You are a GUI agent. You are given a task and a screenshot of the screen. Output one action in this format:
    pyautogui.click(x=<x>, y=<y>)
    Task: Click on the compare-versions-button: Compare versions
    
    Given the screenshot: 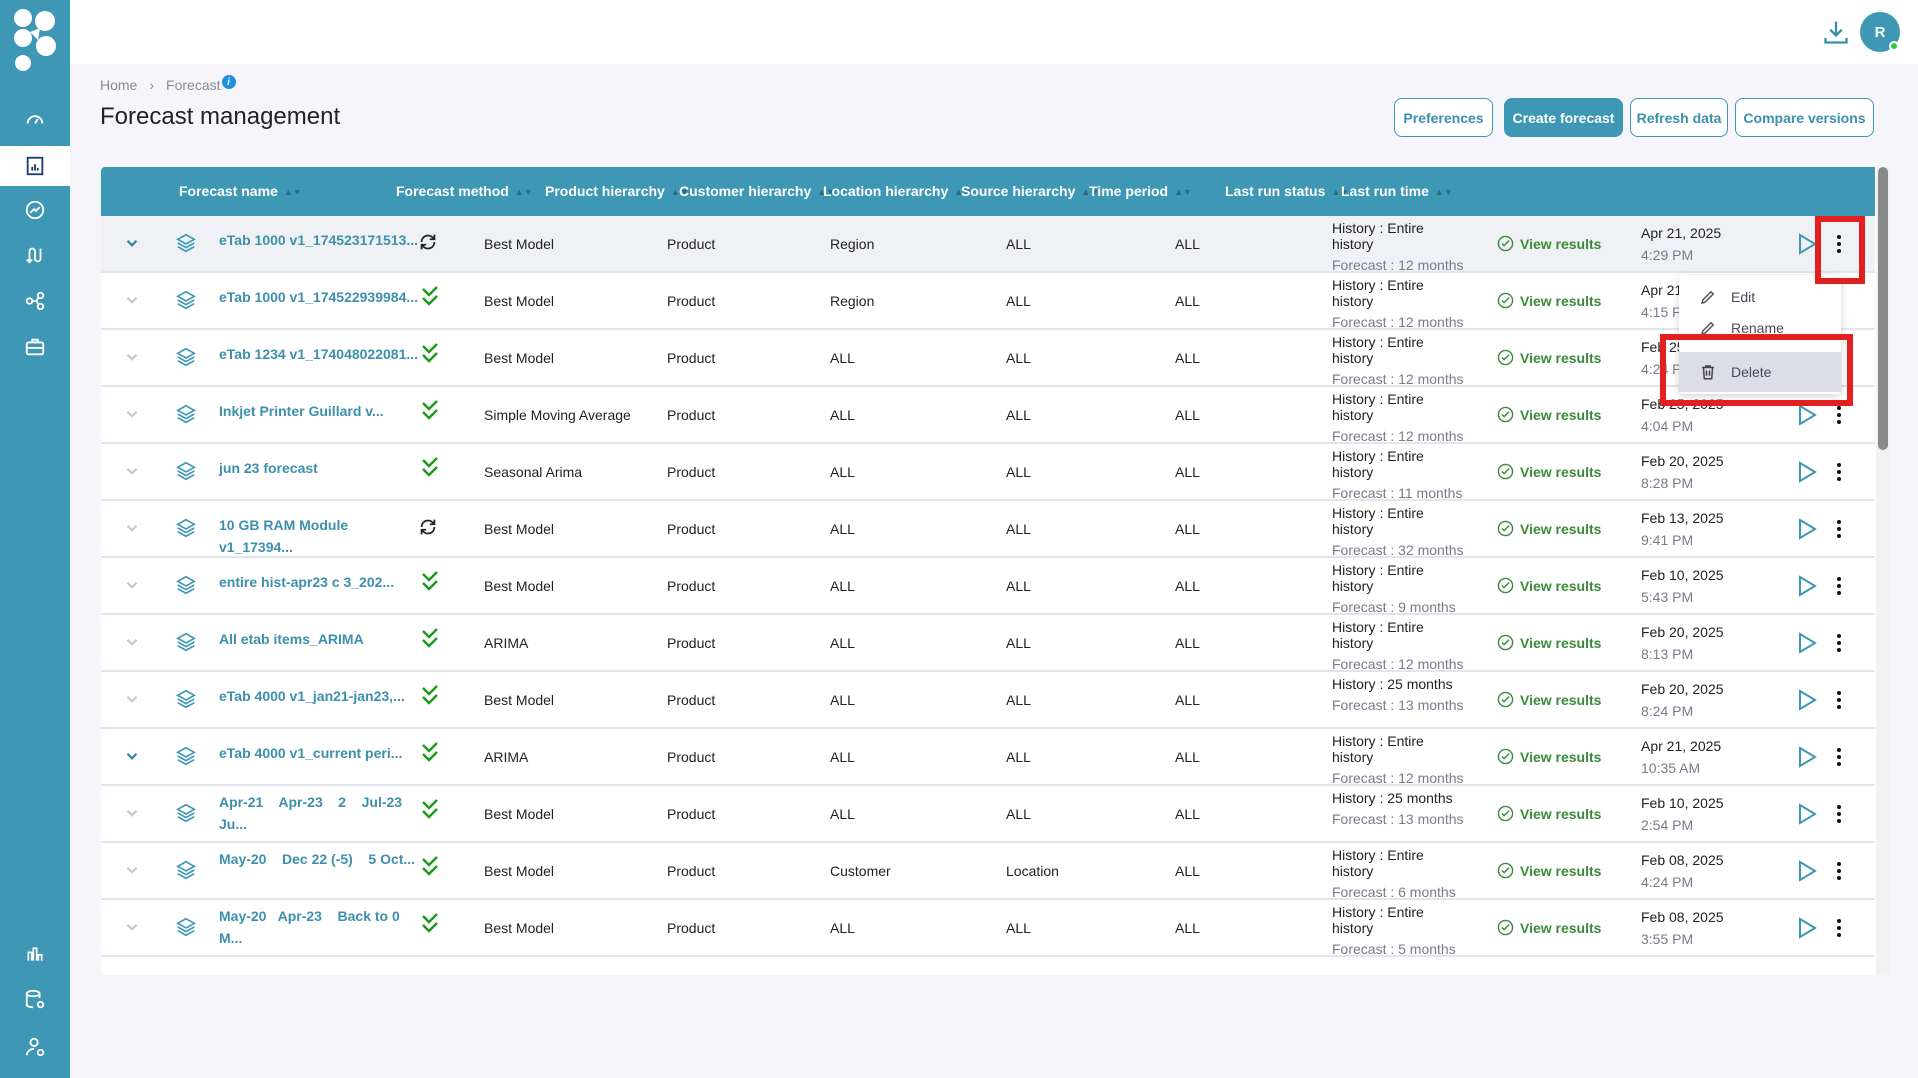 What is the action you would take?
    pyautogui.click(x=1804, y=117)
    